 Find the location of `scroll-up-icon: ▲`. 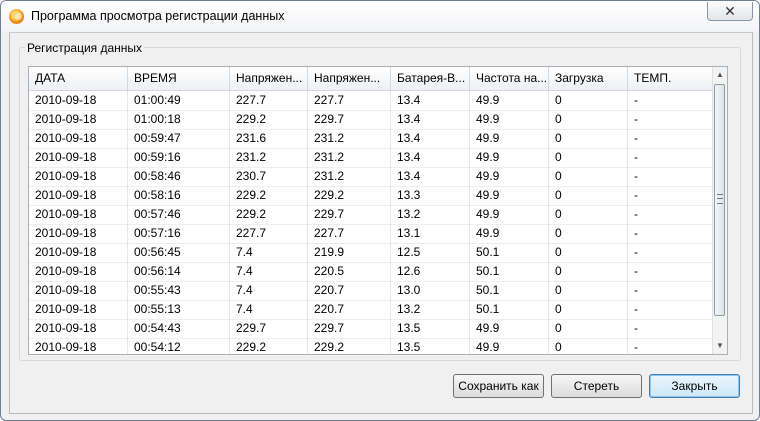

scroll-up-icon: ▲ is located at coordinates (720, 75).